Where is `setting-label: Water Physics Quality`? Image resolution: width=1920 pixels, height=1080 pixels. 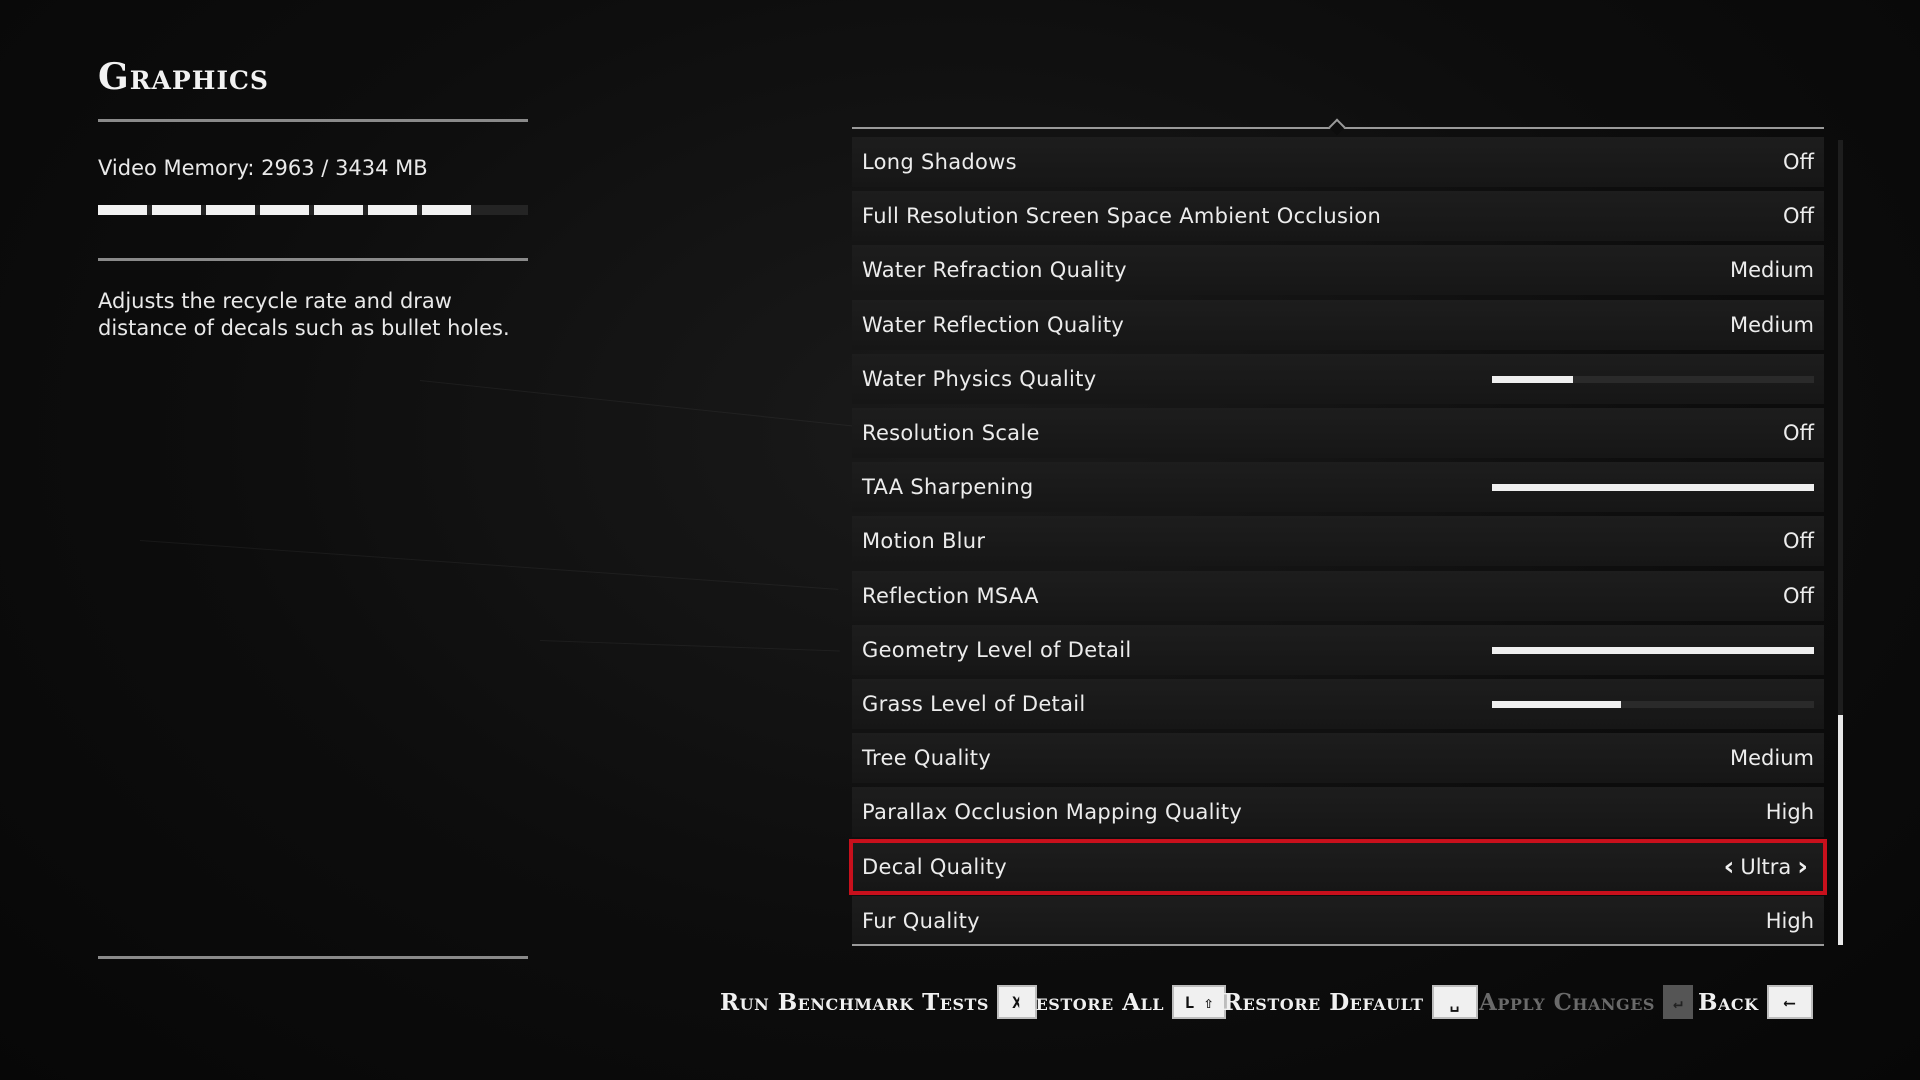
setting-label: Water Physics Quality is located at coordinates (979, 379).